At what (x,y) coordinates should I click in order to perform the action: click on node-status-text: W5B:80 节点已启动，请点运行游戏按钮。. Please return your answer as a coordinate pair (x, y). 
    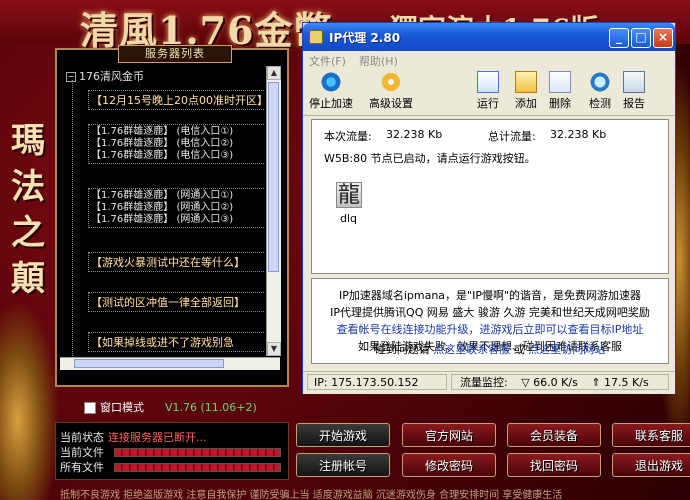
    Looking at the image, I should click on (430, 158).